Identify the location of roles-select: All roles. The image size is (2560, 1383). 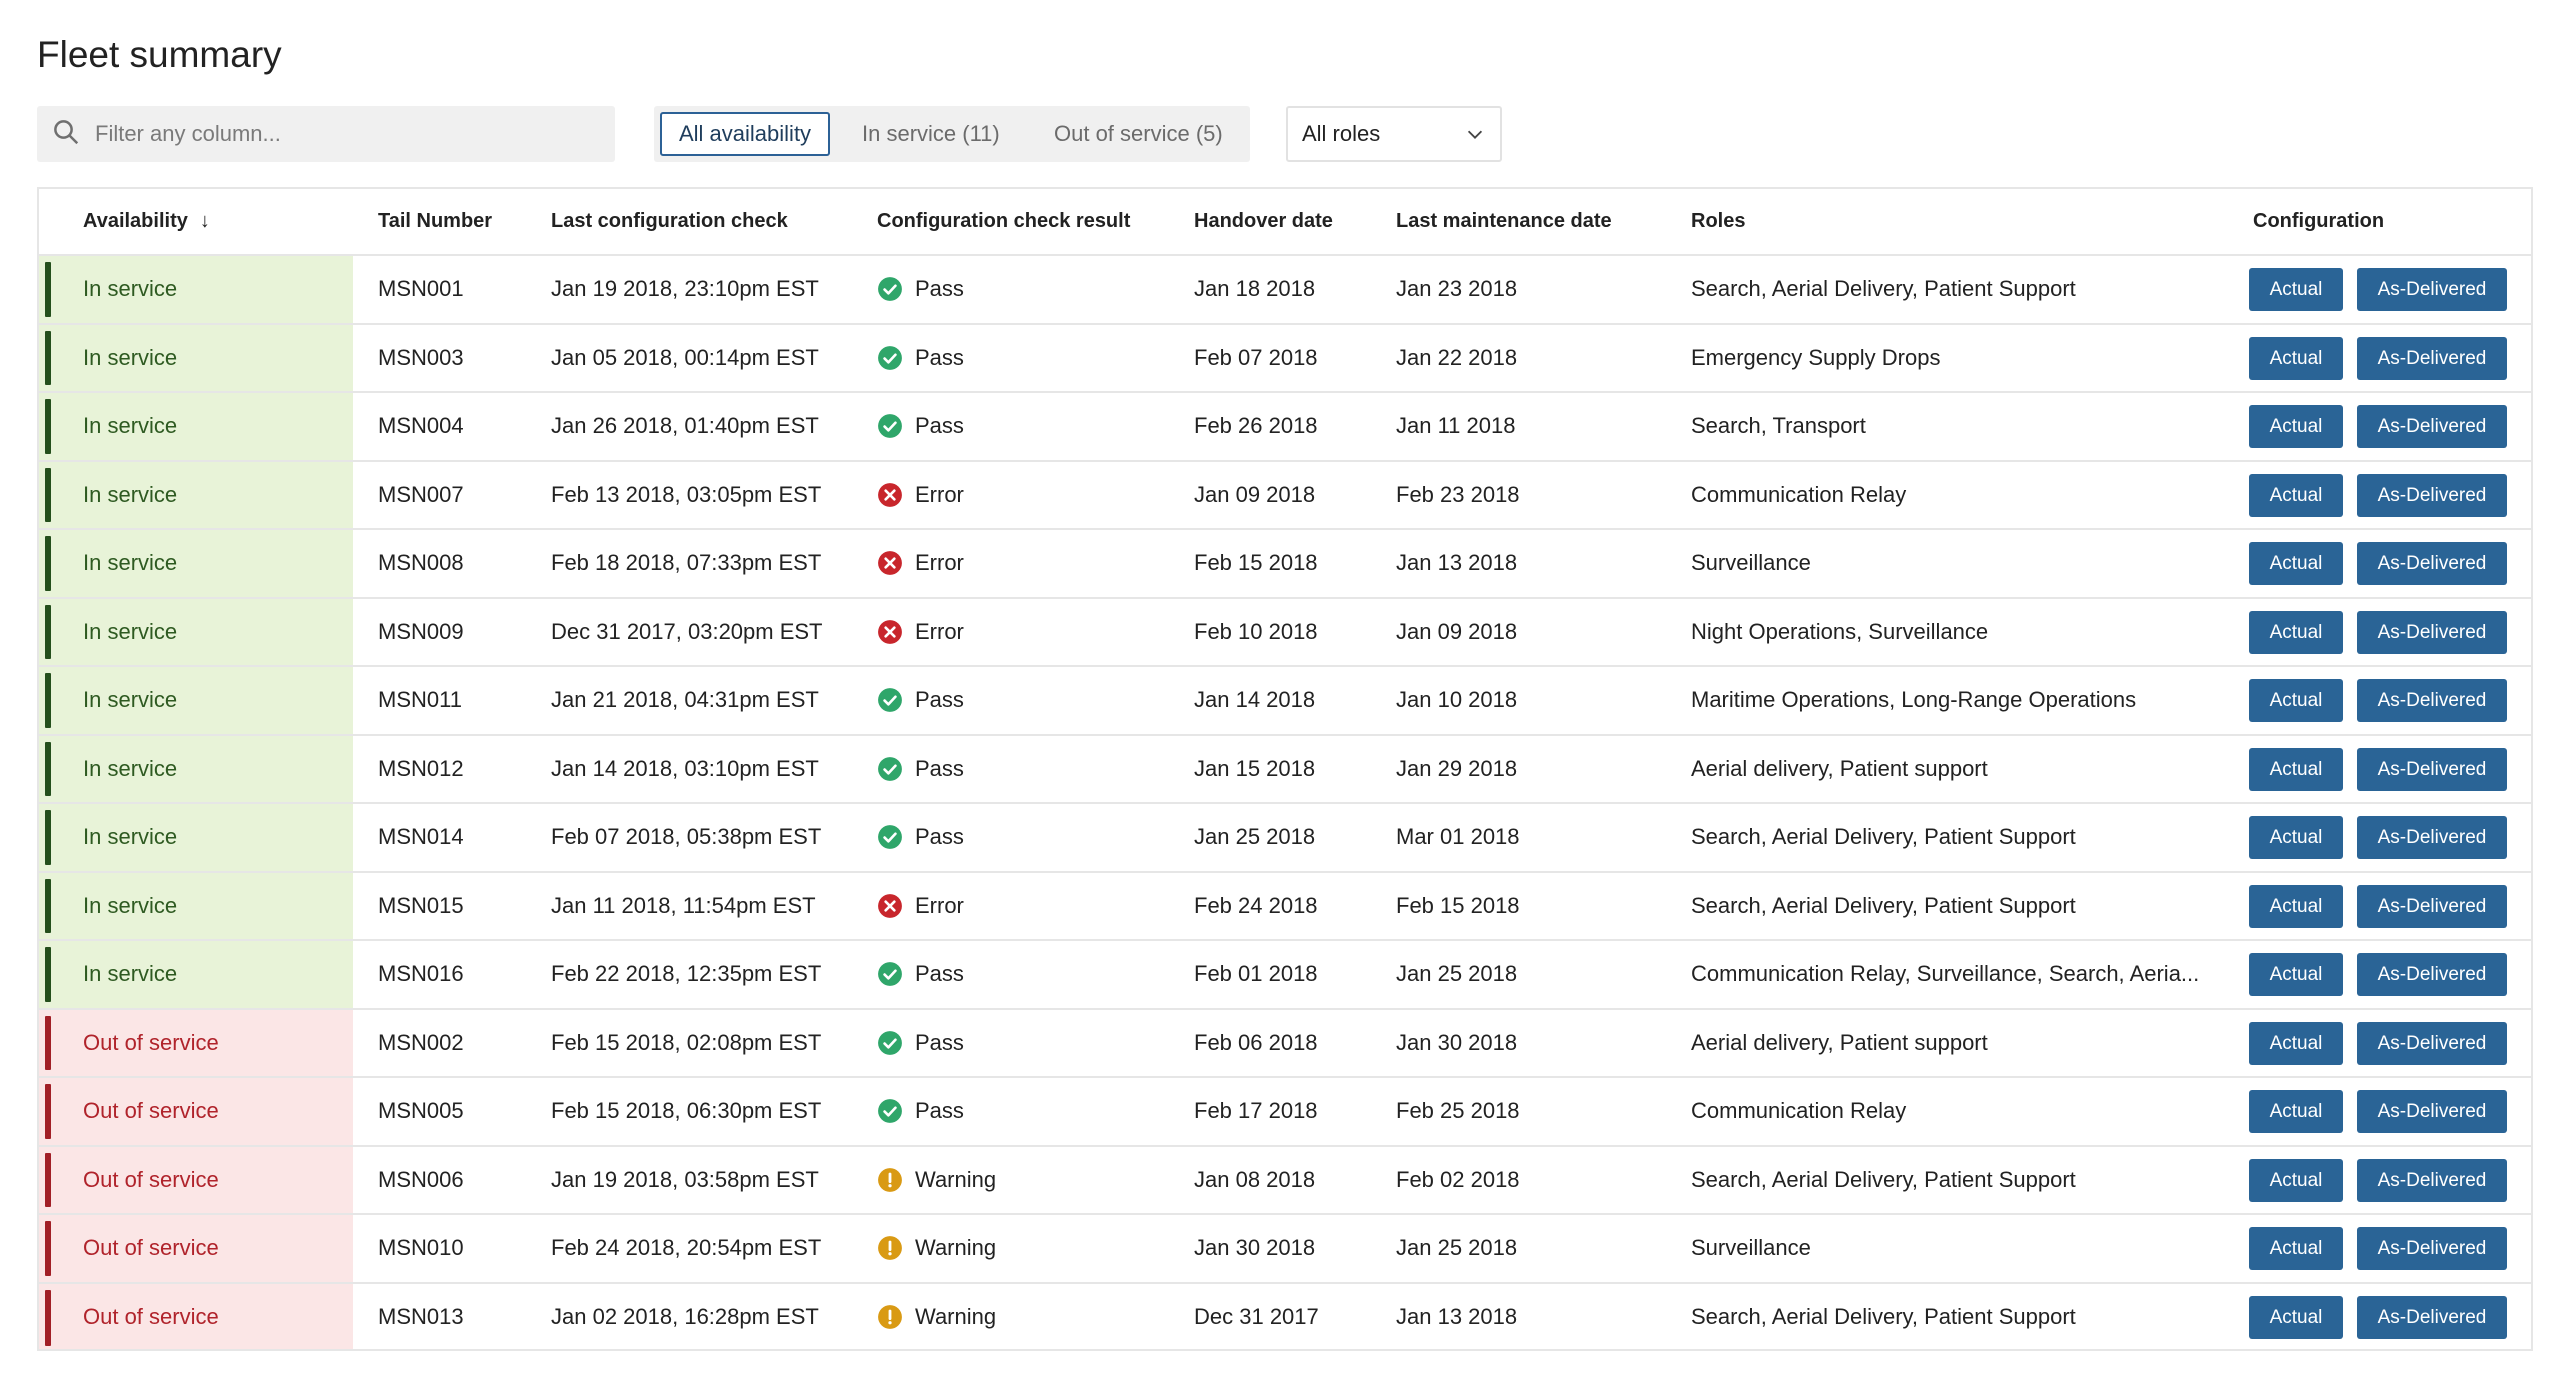
(1394, 134).